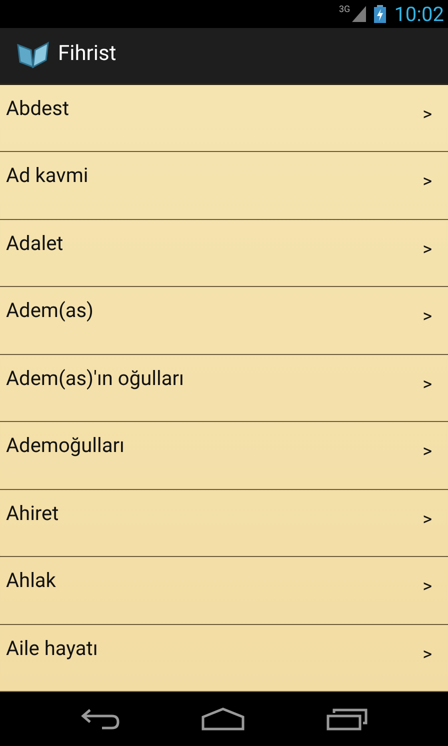 The height and width of the screenshot is (746, 448). I want to click on list-item: Adalet >, so click(224, 253).